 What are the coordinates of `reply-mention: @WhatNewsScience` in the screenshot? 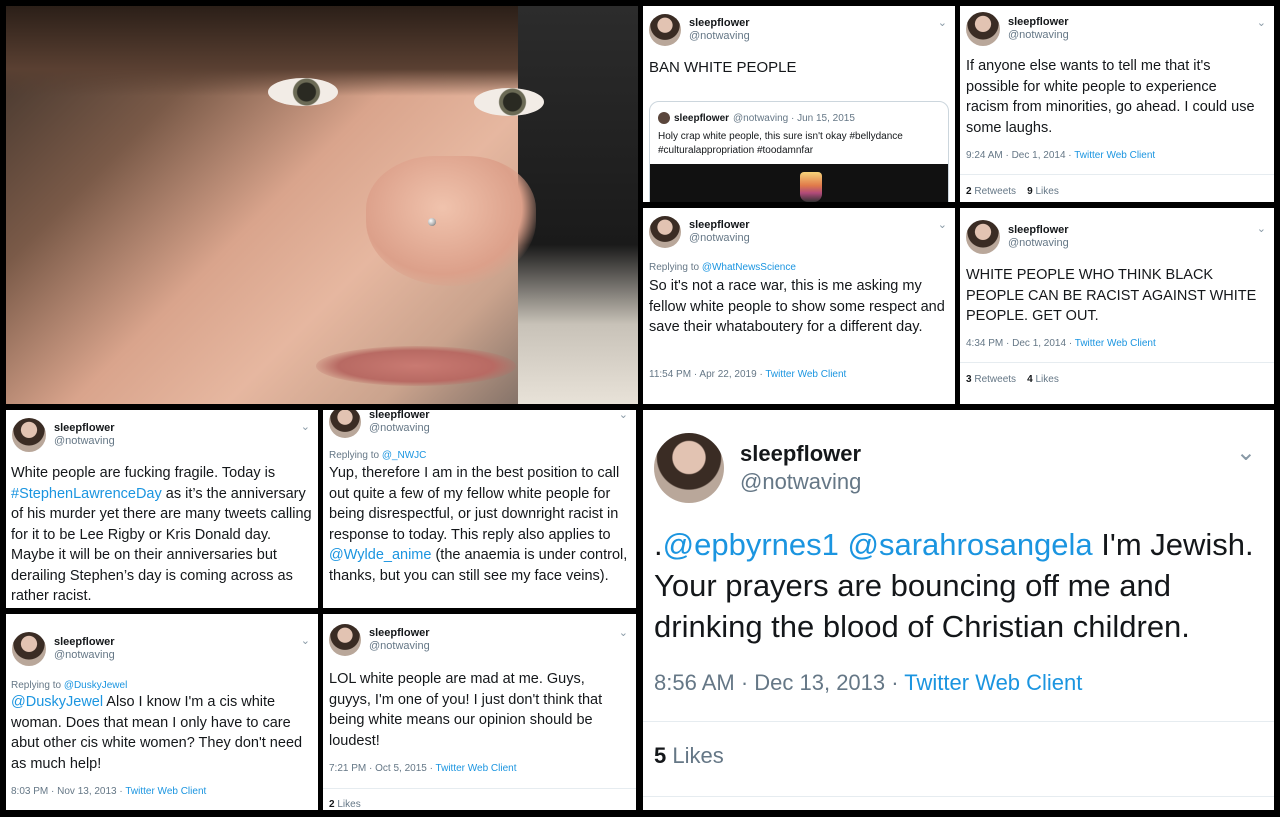 It's located at (749, 267).